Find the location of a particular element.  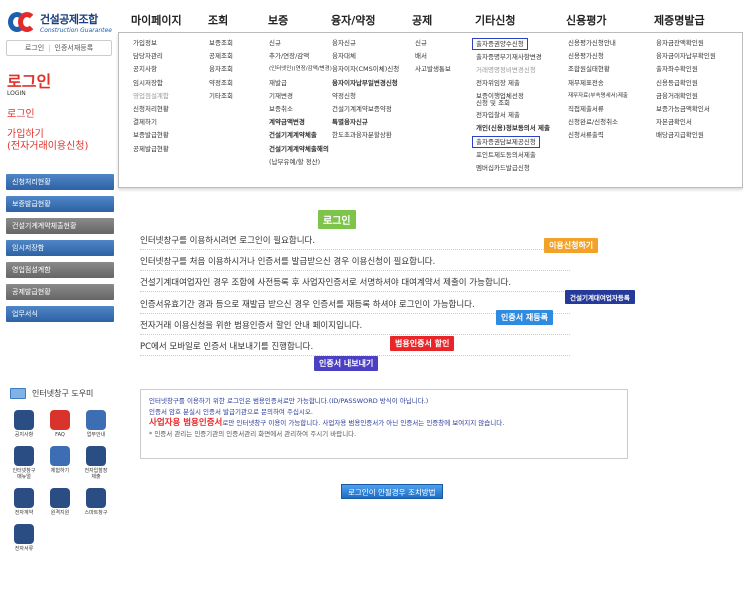

help-item-remote-support: 원격지원 is located at coordinates (60, 502).